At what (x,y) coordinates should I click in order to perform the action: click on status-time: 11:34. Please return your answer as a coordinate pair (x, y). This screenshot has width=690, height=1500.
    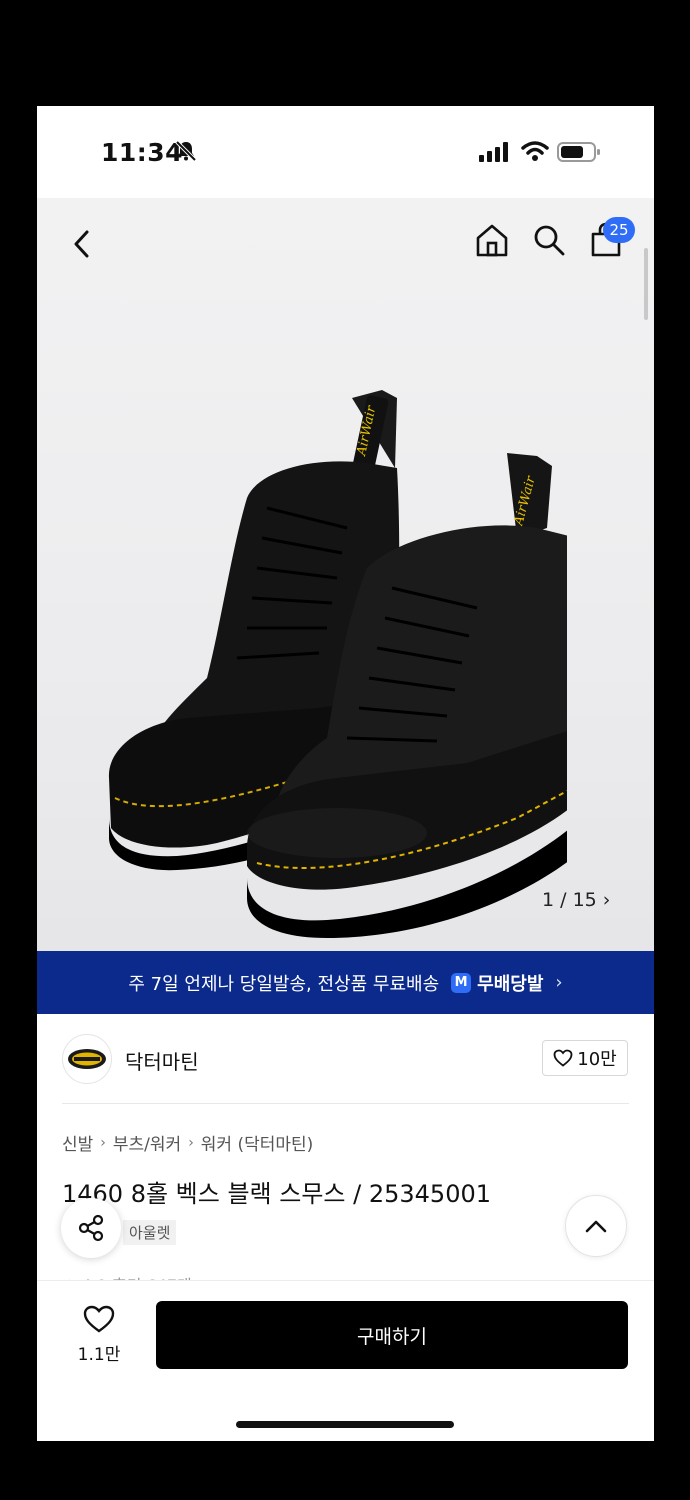
    Looking at the image, I should click on (142, 152).